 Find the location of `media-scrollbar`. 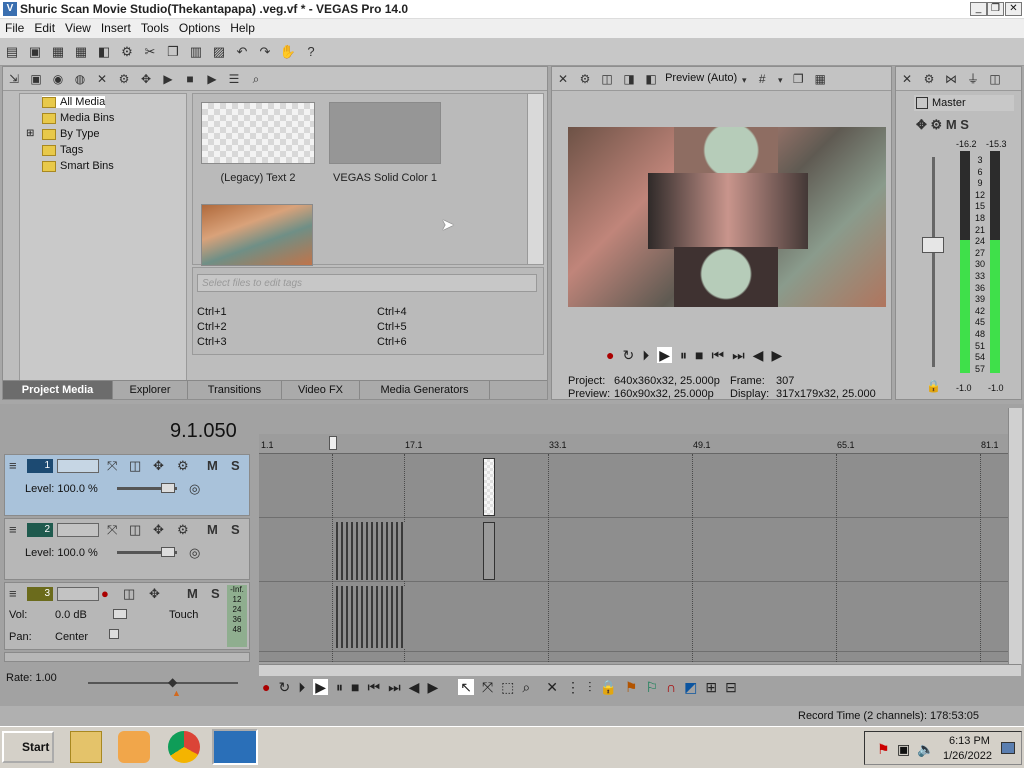

media-scrollbar is located at coordinates (535, 179).